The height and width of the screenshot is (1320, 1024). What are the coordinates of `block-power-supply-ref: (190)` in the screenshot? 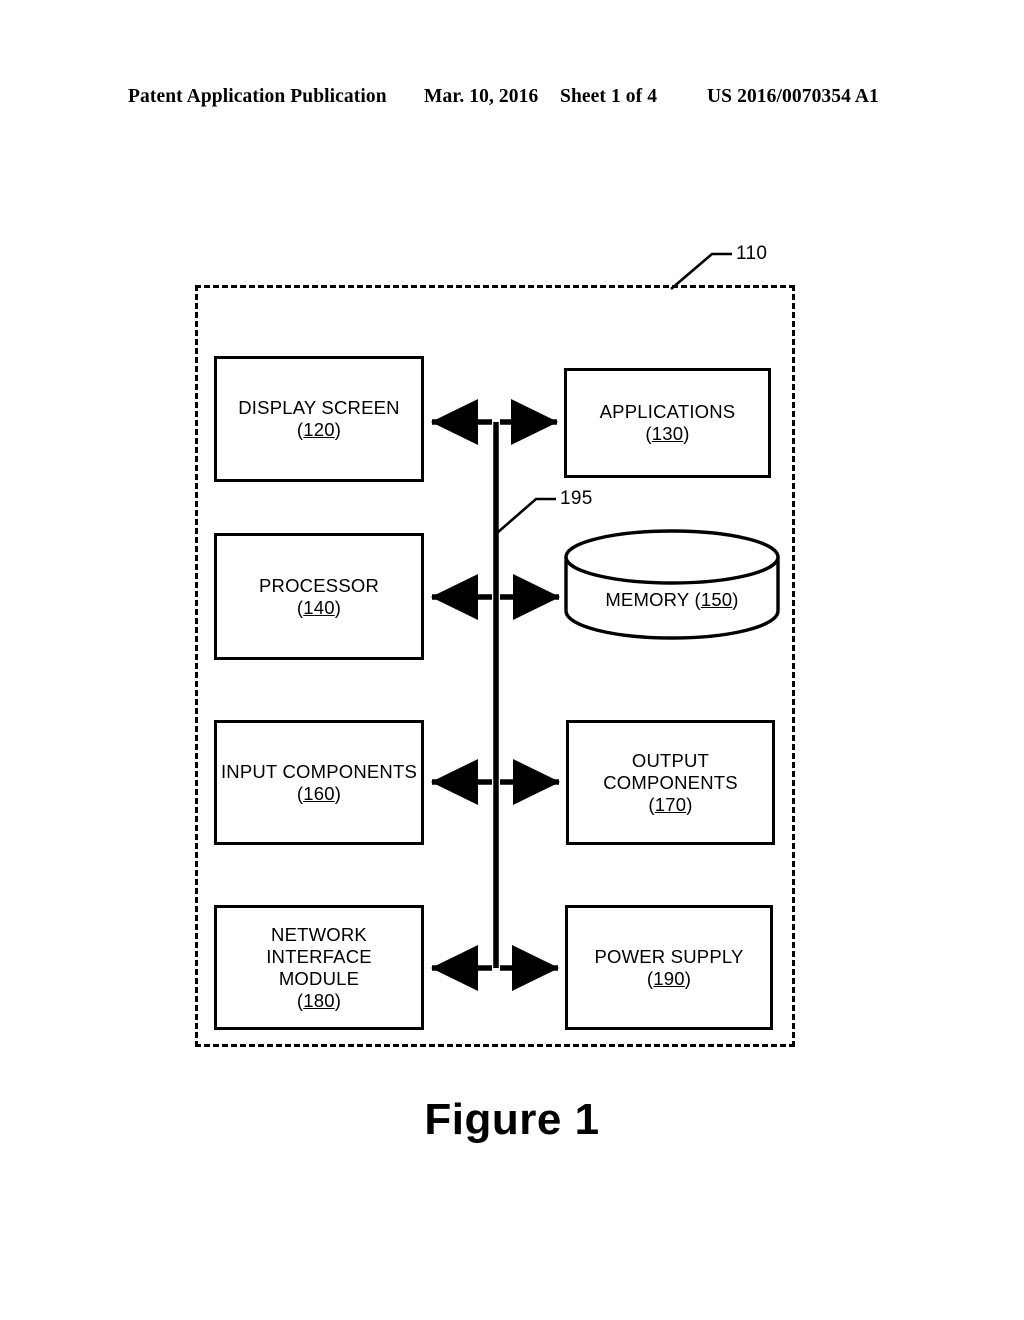 It's located at (669, 978).